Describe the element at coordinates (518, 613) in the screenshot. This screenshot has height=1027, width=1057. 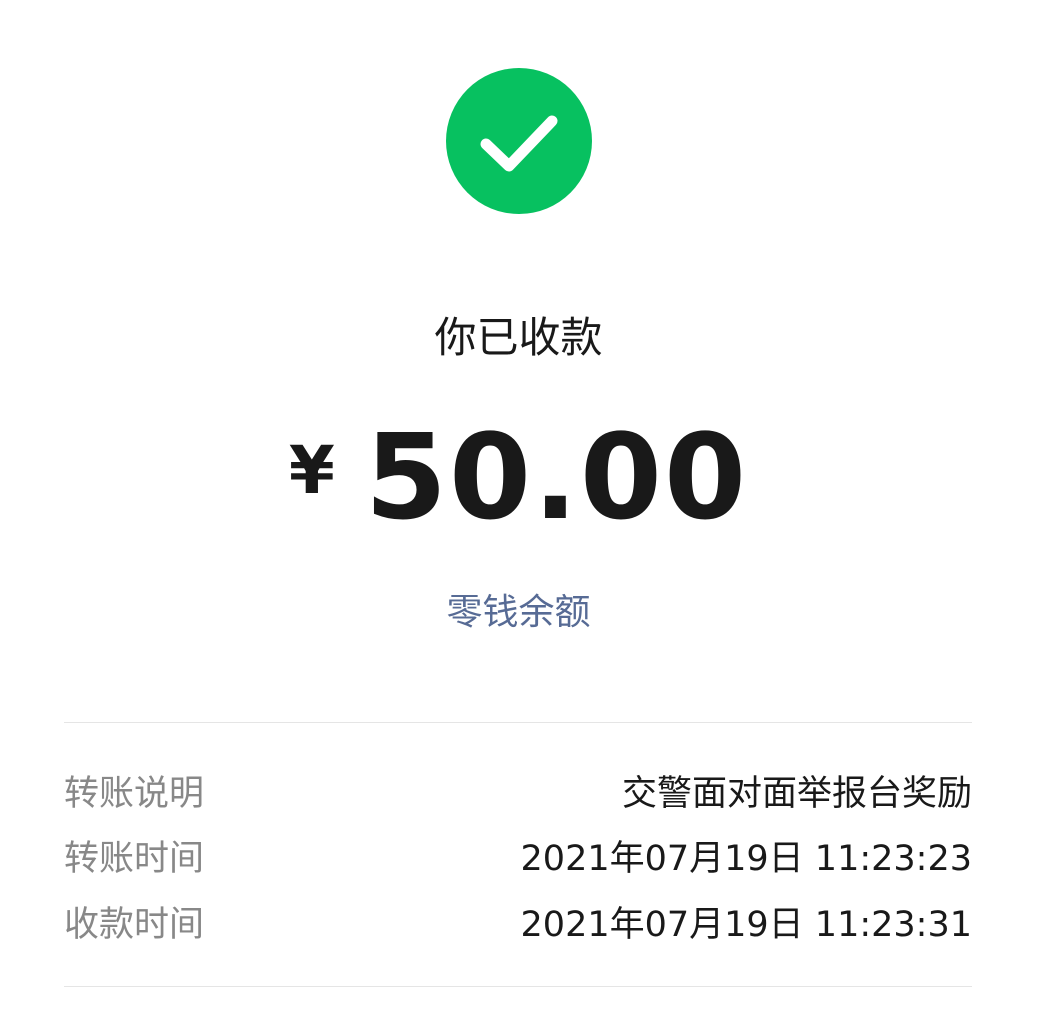
I see `balance-link: 零钱余额` at that location.